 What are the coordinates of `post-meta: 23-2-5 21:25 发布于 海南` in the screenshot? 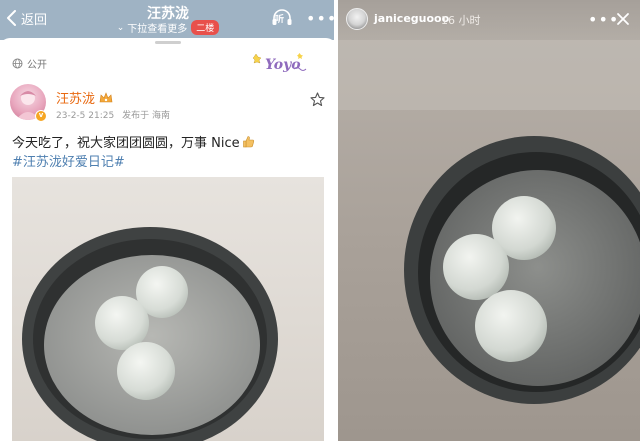 It's located at (115, 114).